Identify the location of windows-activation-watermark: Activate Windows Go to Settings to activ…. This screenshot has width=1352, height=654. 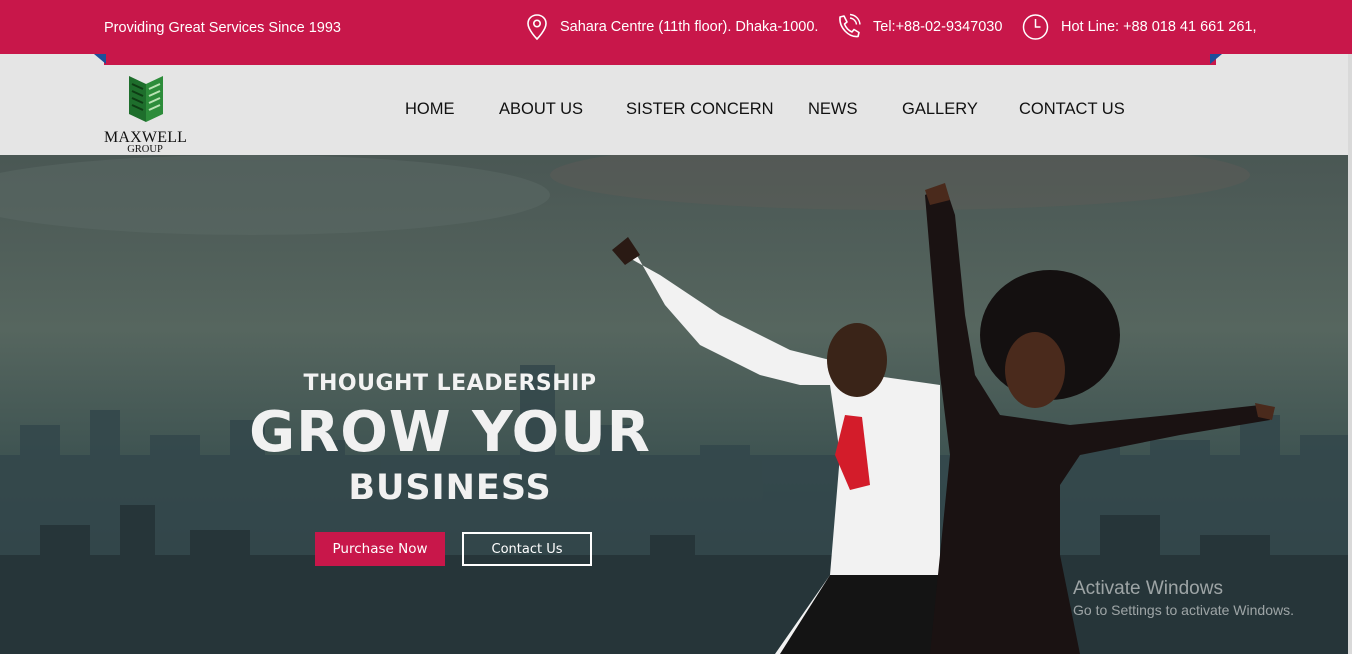
(1183, 598).